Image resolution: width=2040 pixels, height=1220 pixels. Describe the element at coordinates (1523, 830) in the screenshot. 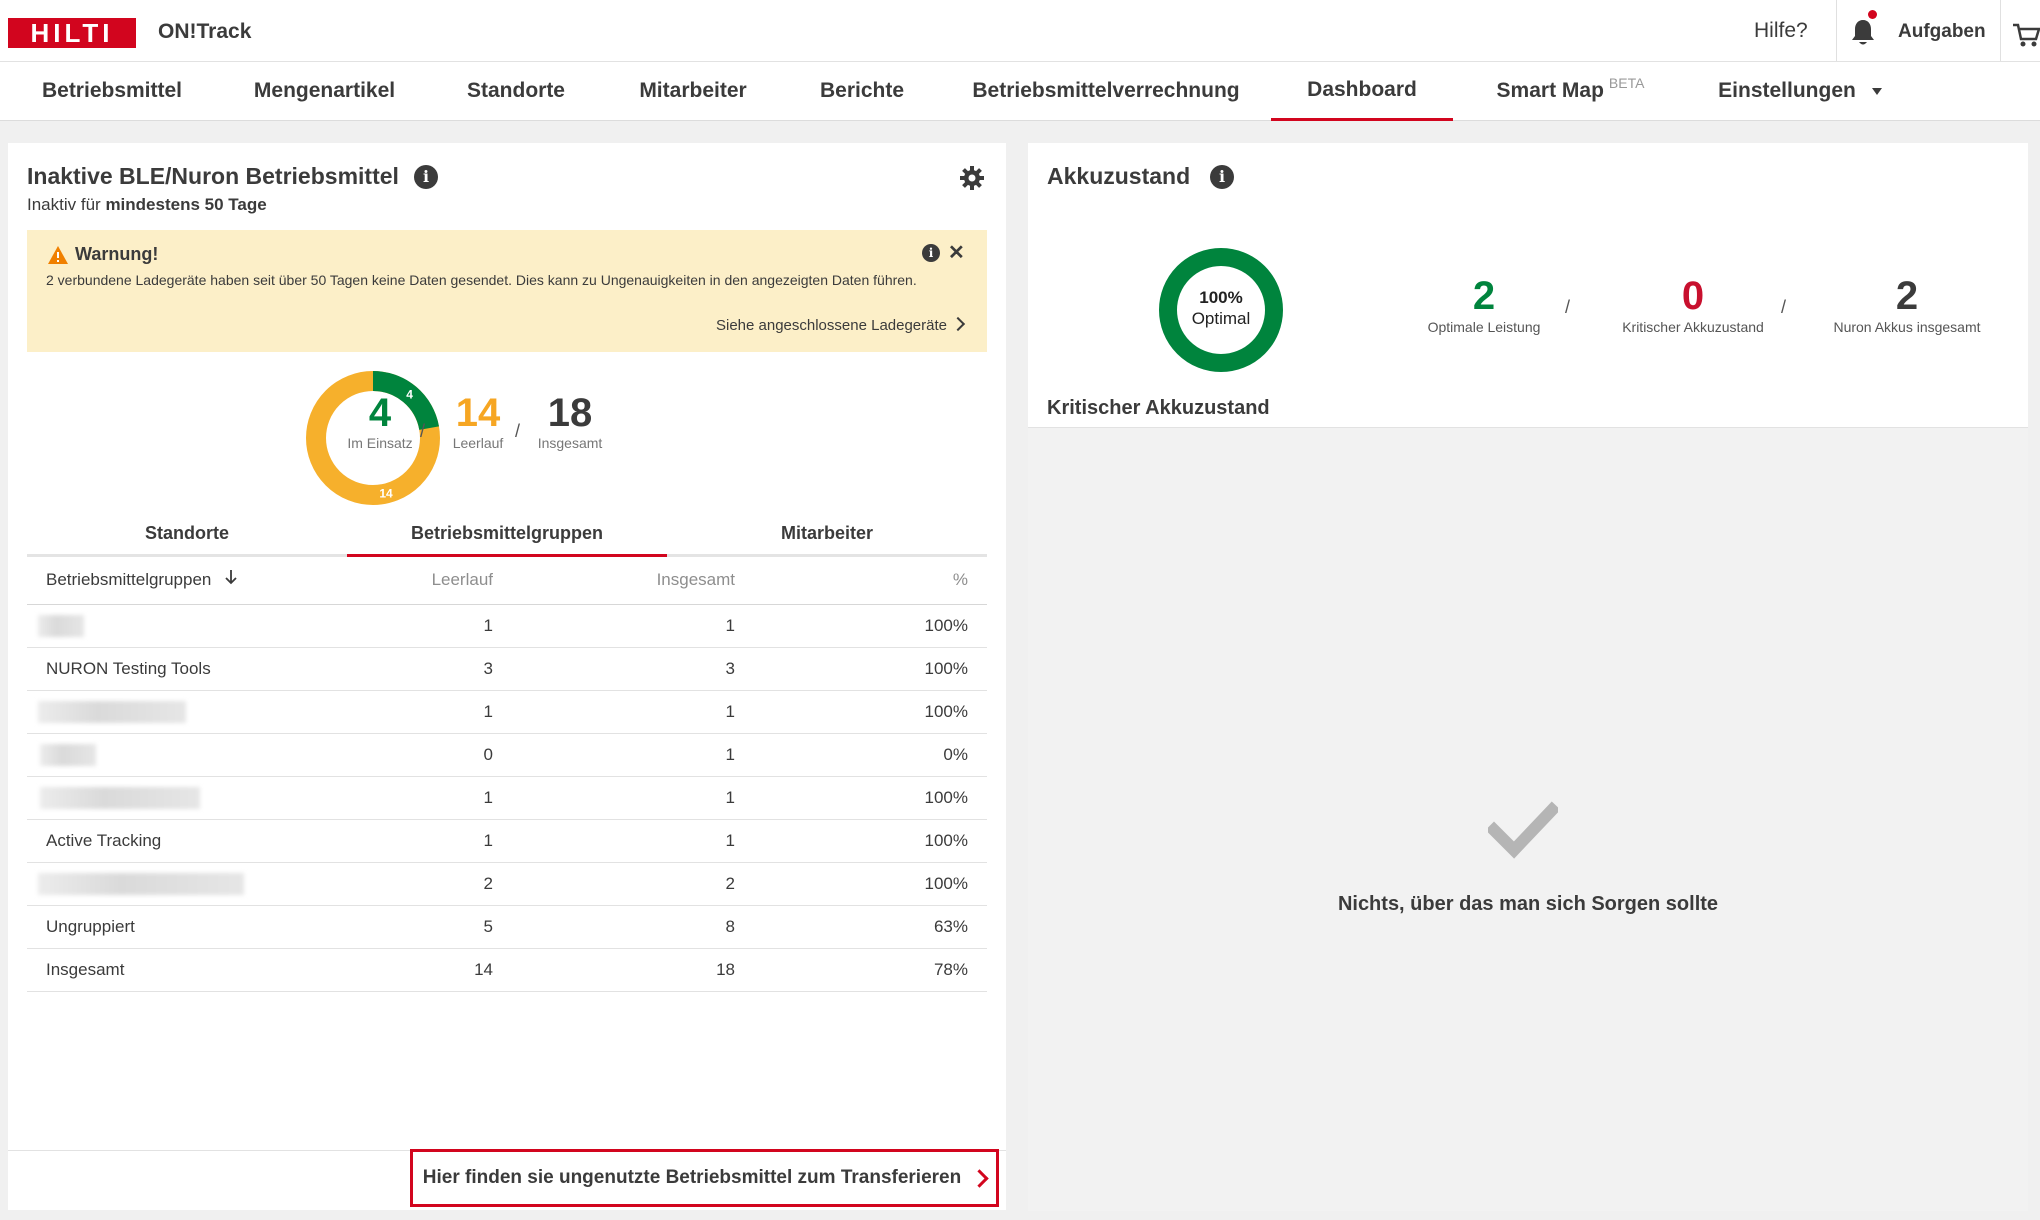

I see `checkmark-icon` at that location.